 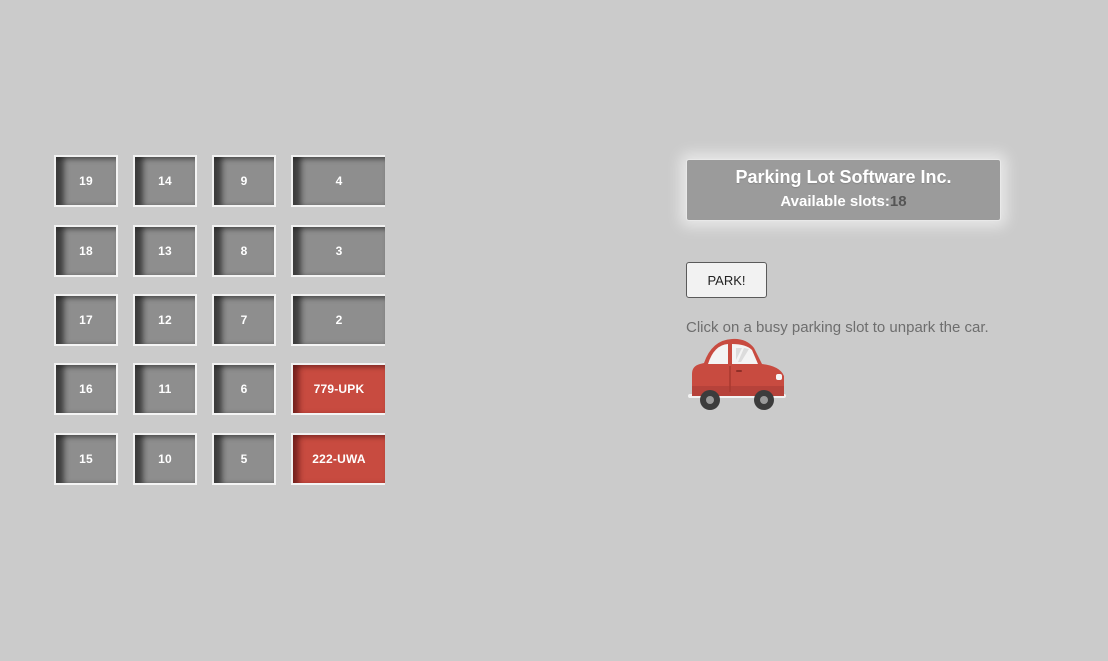 I want to click on slot-label: 6, so click(x=244, y=389).